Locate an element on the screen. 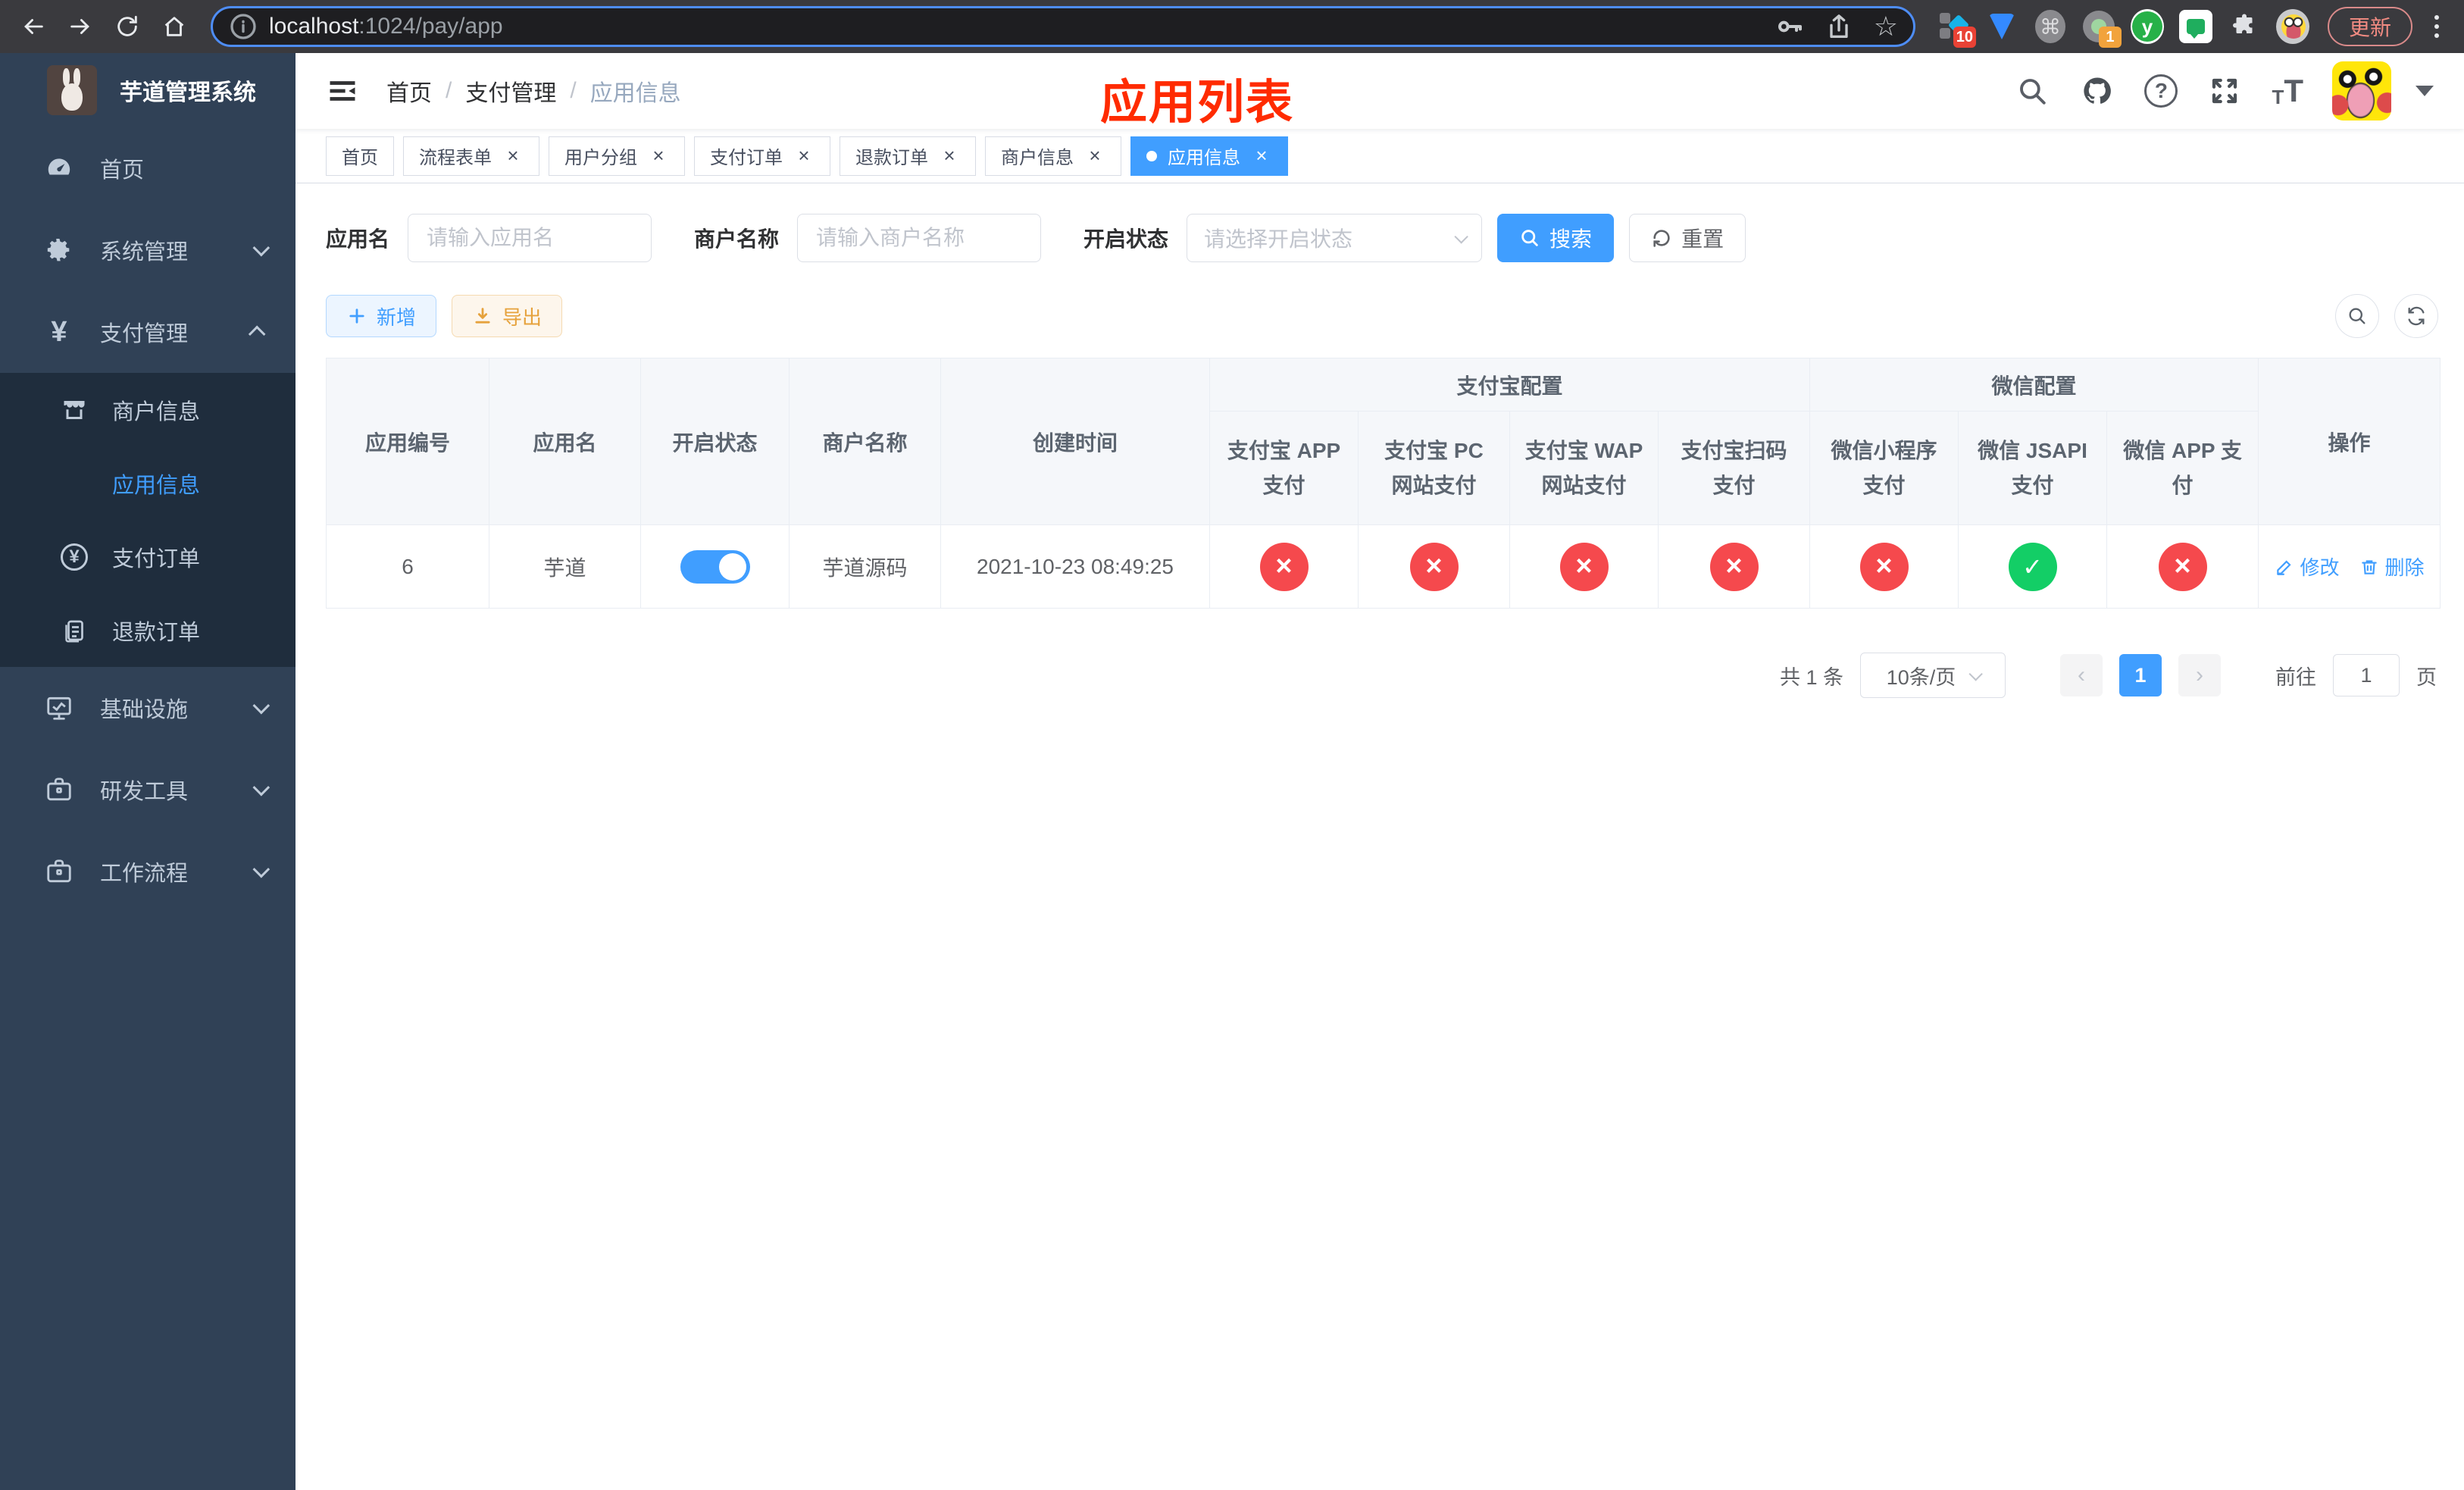  tab-home: 首页 is located at coordinates (360, 156).